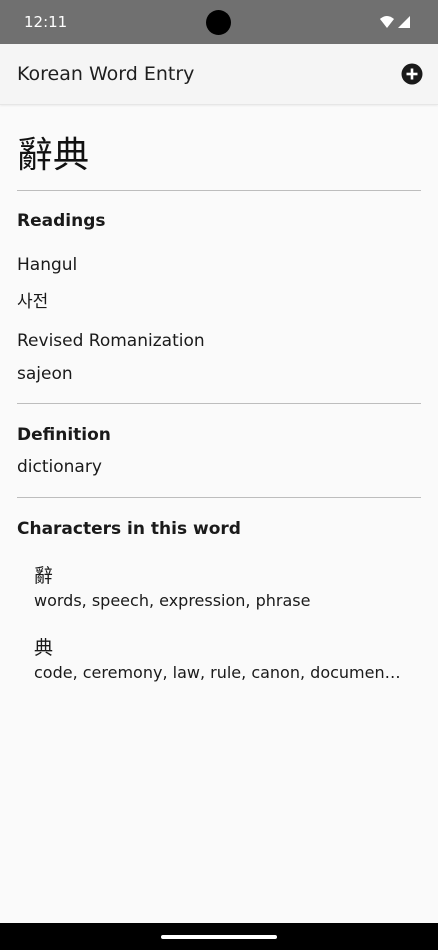 Image resolution: width=438 pixels, height=950 pixels. Describe the element at coordinates (219, 74) in the screenshot. I see `app-bar: Korean Word Entry` at that location.